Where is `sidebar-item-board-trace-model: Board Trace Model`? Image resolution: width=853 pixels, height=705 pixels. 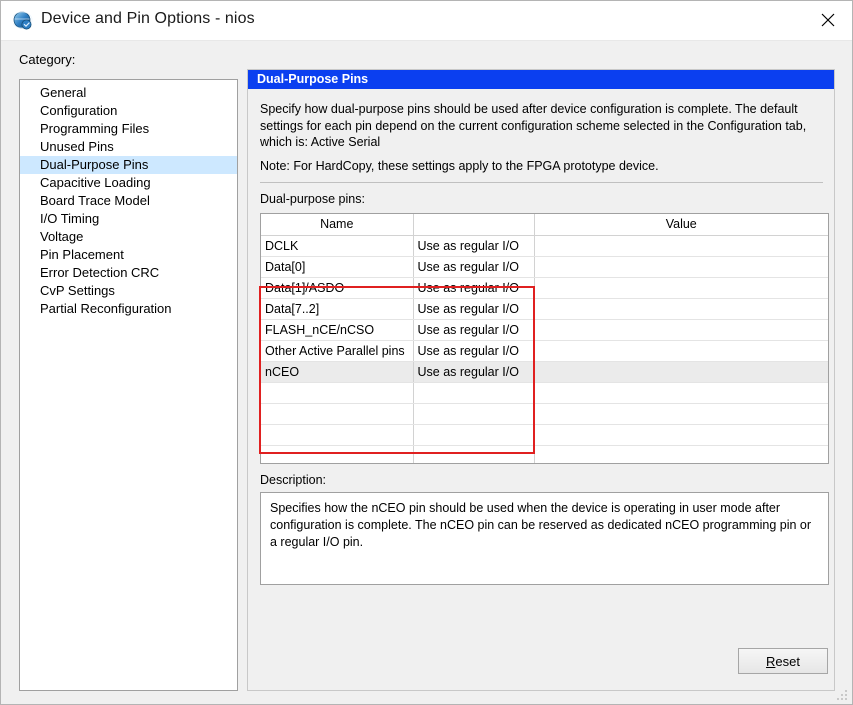
sidebar-item-board-trace-model: Board Trace Model is located at coordinates (128, 201).